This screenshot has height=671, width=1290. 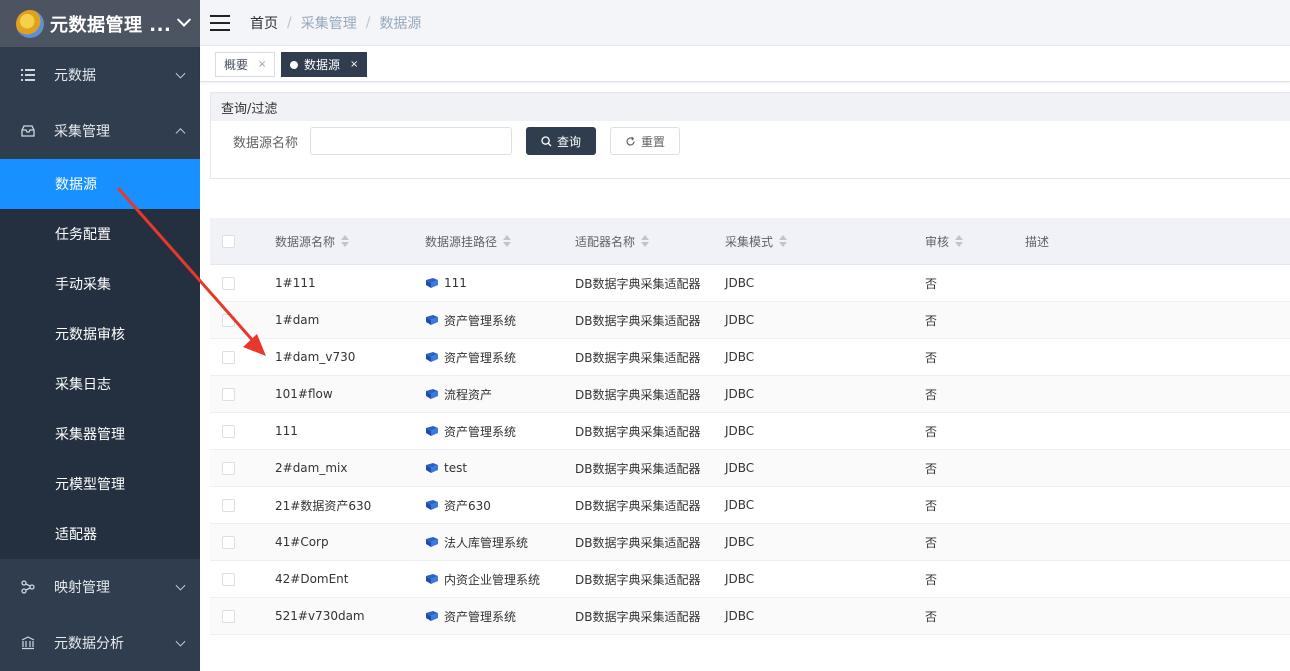 I want to click on sidebar-item-mapping: 映射管理, so click(x=100, y=587).